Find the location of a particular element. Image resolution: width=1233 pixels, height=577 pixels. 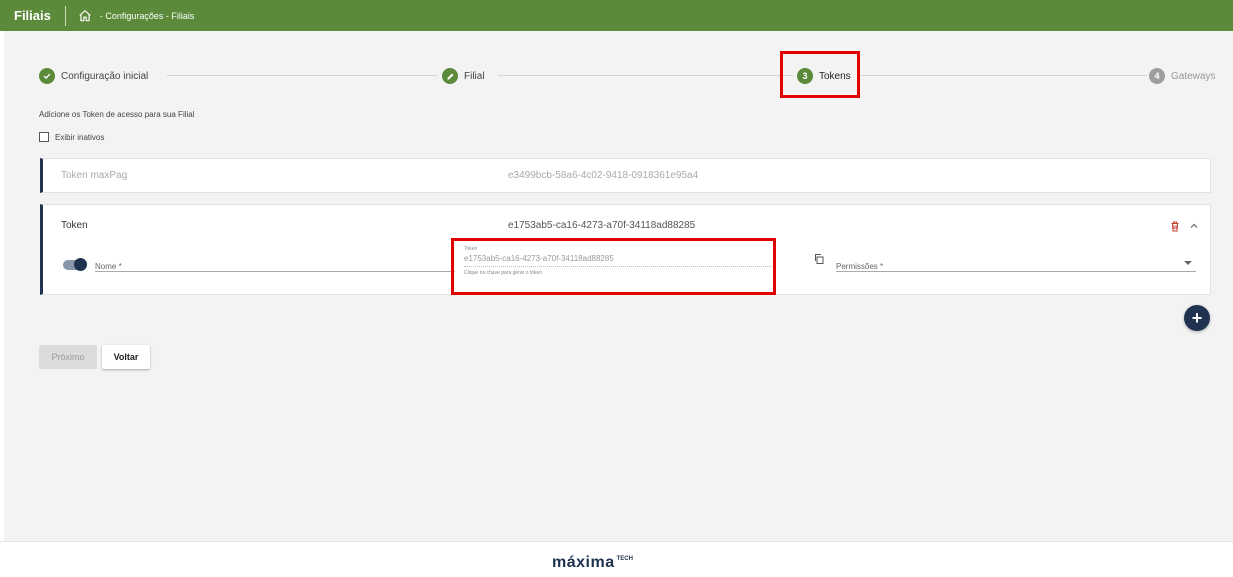

token-value: e1753ab5-ca16-4273-a70f-34118ad88285 is located at coordinates (602, 225).